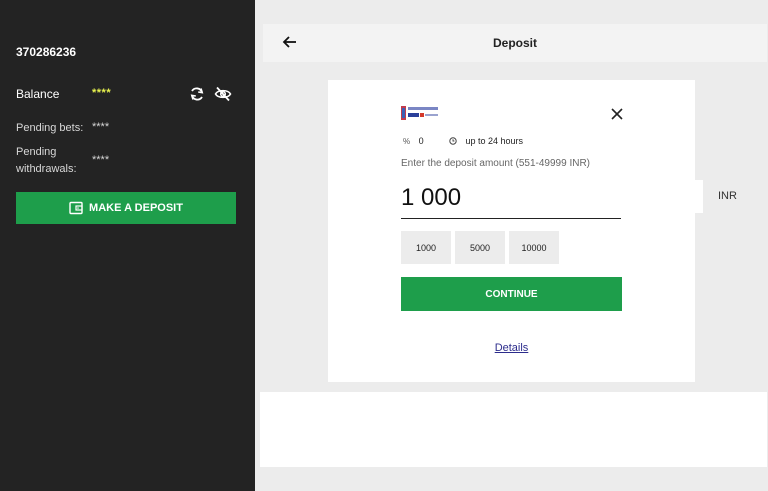 Image resolution: width=768 pixels, height=491 pixels. I want to click on make-deposit-label: MAKE A DEPOSIT, so click(136, 208).